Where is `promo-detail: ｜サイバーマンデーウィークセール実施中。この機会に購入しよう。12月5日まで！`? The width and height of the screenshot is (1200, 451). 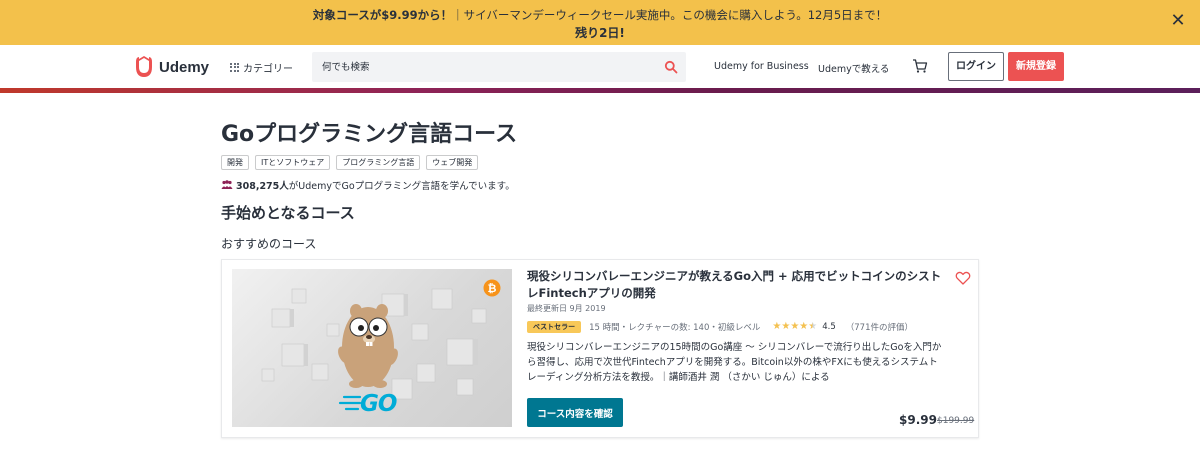
promo-detail: ｜サイバーマンデーウィークセール実施中。この機会に購入しよう。12月5日まで！ is located at coordinates (670, 15).